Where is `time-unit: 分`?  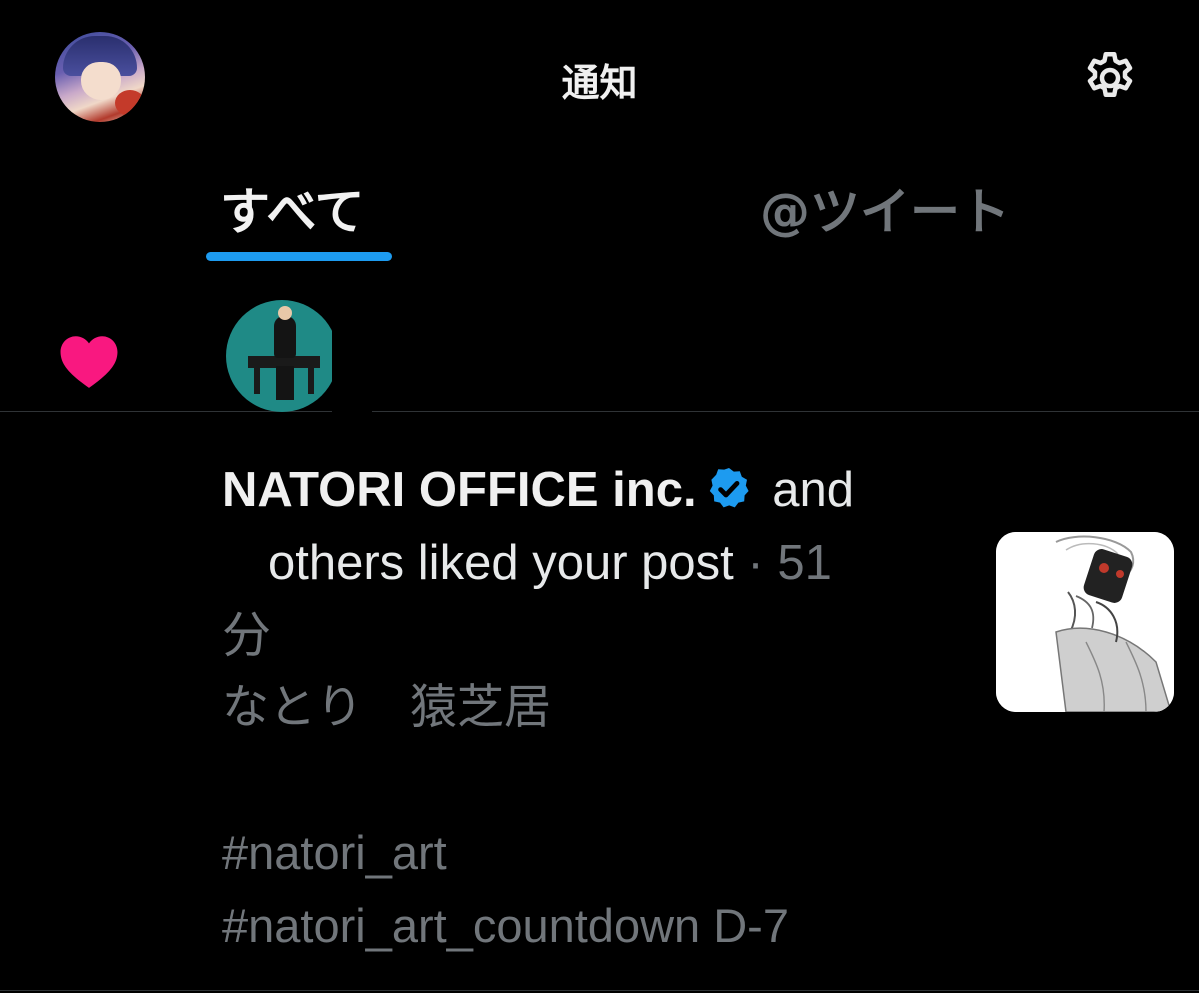
time-unit: 分 is located at coordinates (247, 636).